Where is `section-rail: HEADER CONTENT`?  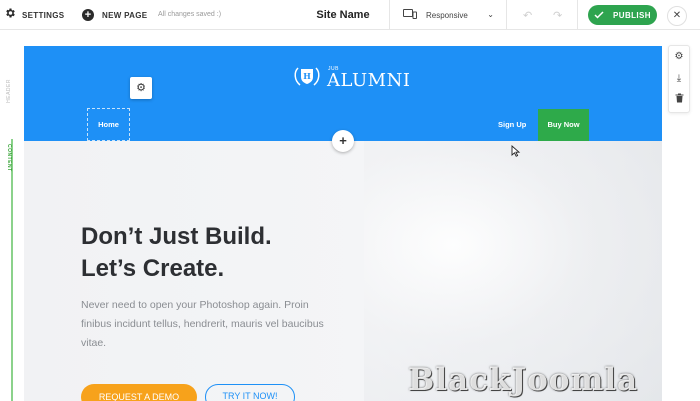
section-rail: HEADER CONTENT is located at coordinates (11, 216).